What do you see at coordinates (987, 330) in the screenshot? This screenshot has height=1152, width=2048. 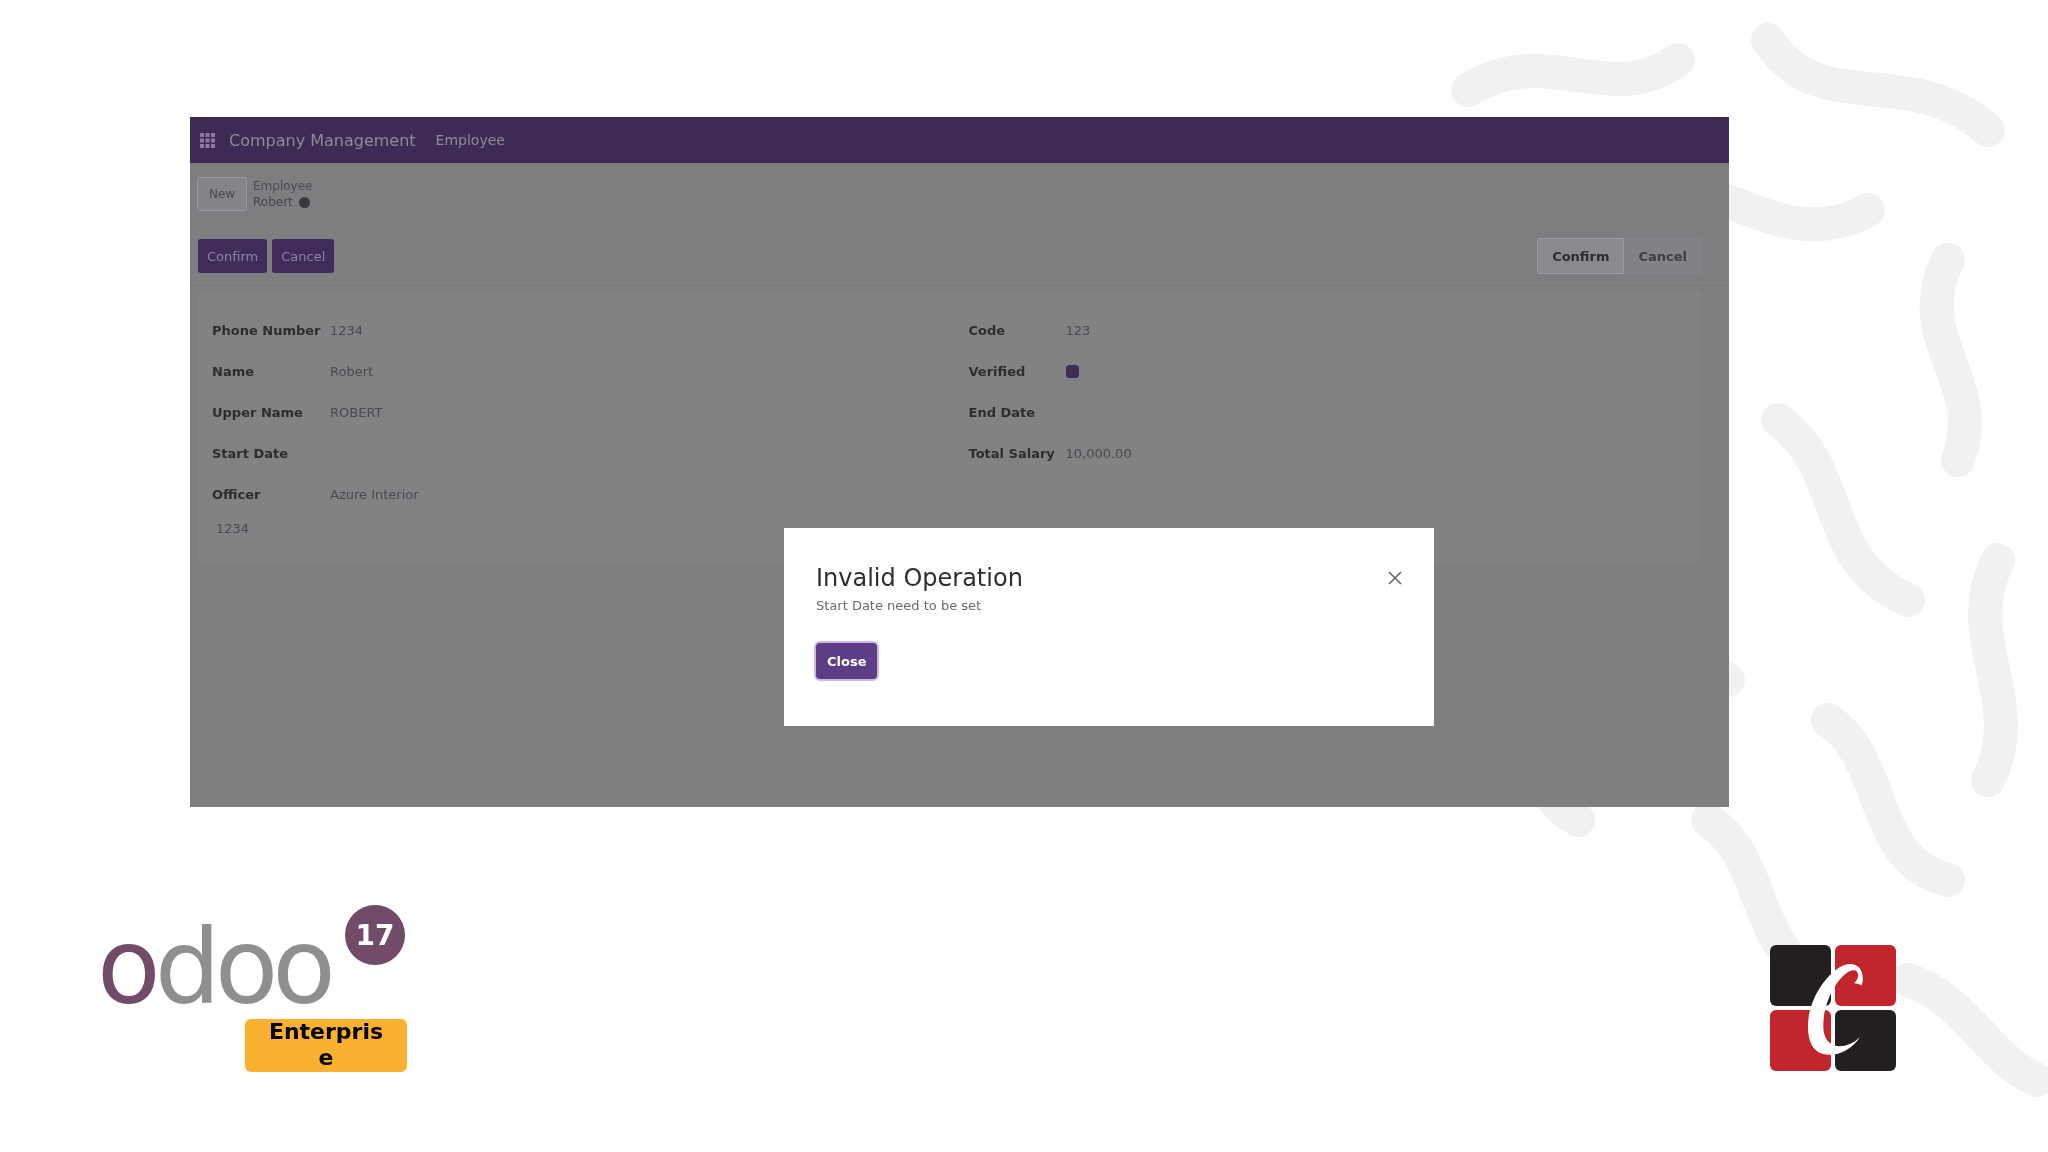 I see `field-label: Code` at bounding box center [987, 330].